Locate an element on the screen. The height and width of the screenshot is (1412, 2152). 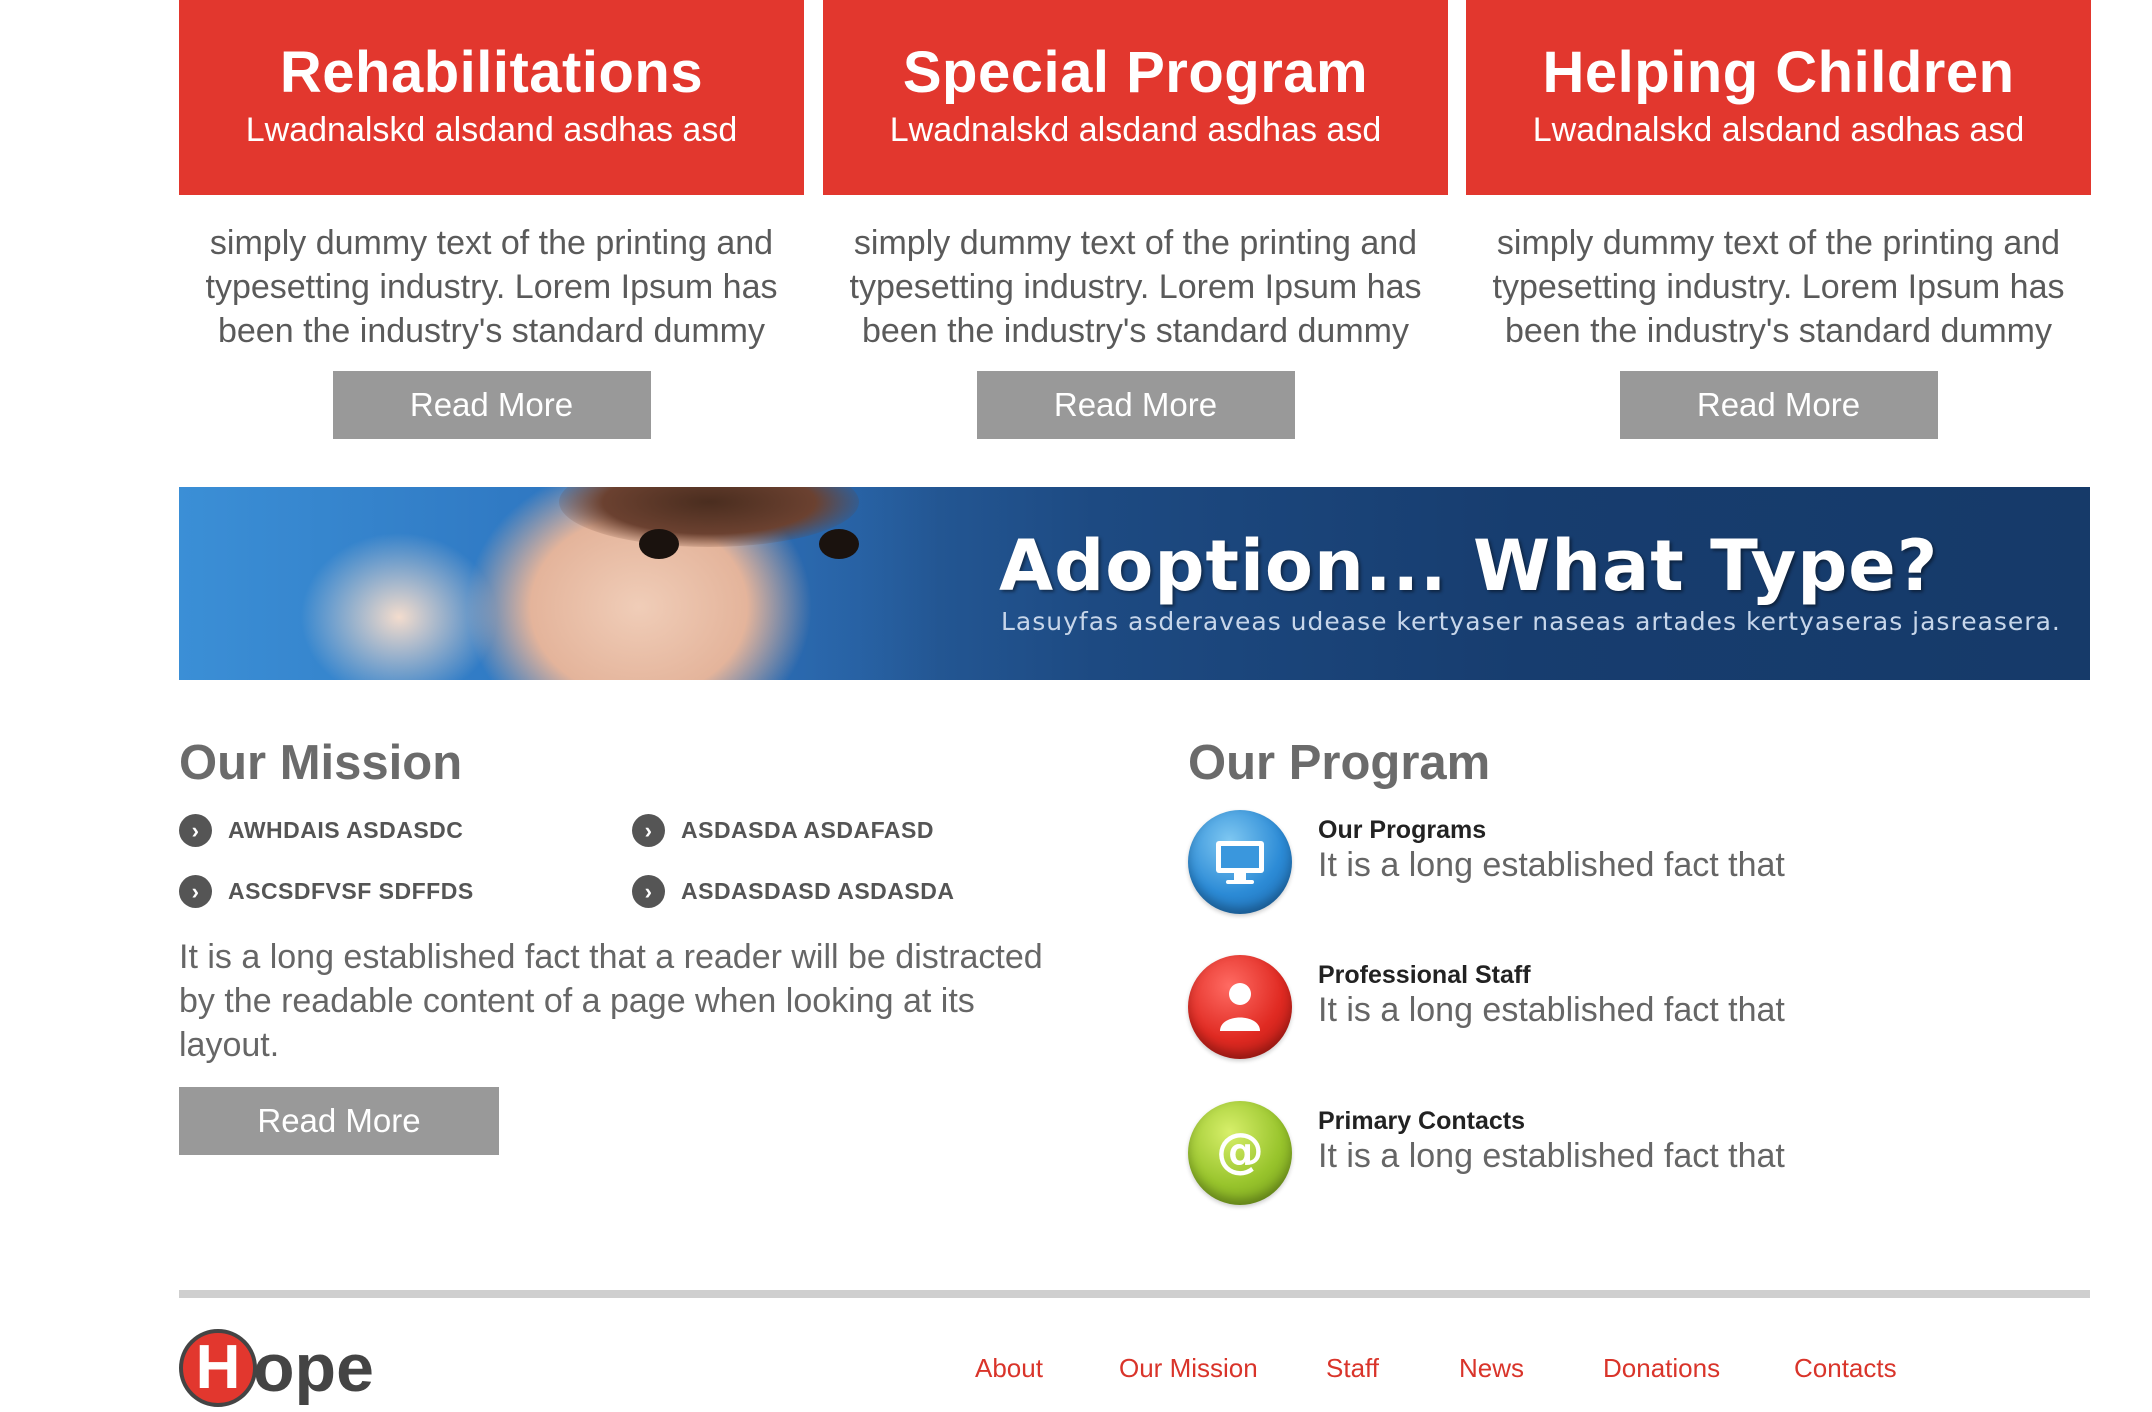
photo-hair is located at coordinates (709, 517).